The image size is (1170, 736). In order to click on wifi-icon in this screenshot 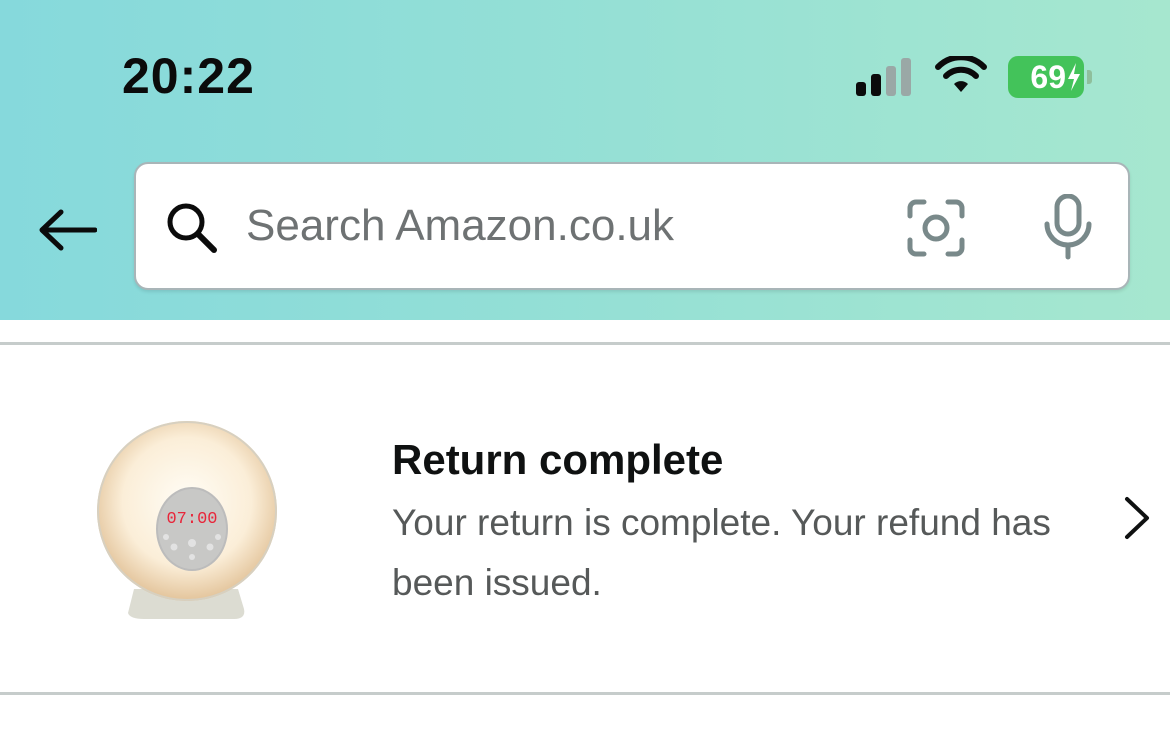, I will do `click(961, 74)`.